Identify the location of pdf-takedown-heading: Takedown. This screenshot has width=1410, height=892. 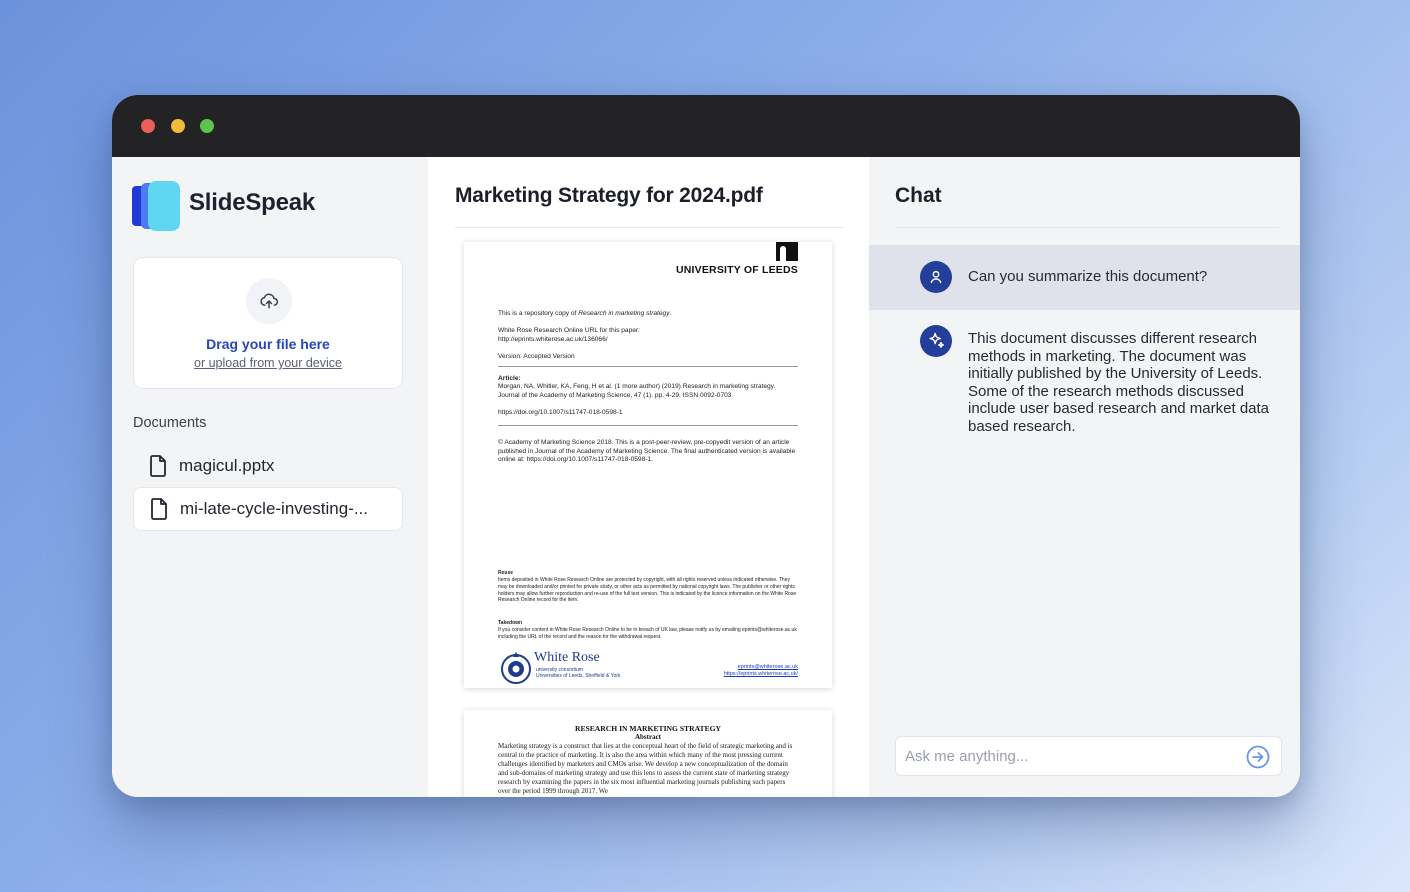
(510, 623).